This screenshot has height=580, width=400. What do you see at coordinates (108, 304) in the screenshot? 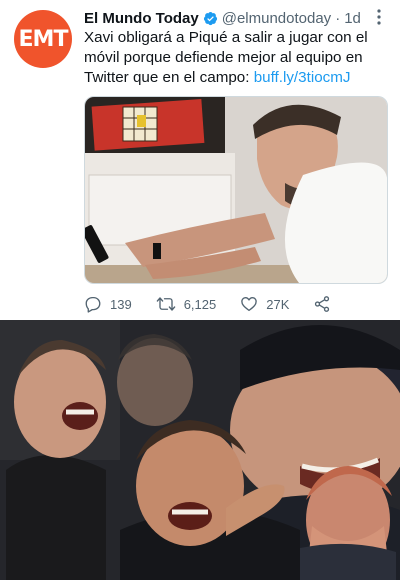
I see `reply-button: 139` at bounding box center [108, 304].